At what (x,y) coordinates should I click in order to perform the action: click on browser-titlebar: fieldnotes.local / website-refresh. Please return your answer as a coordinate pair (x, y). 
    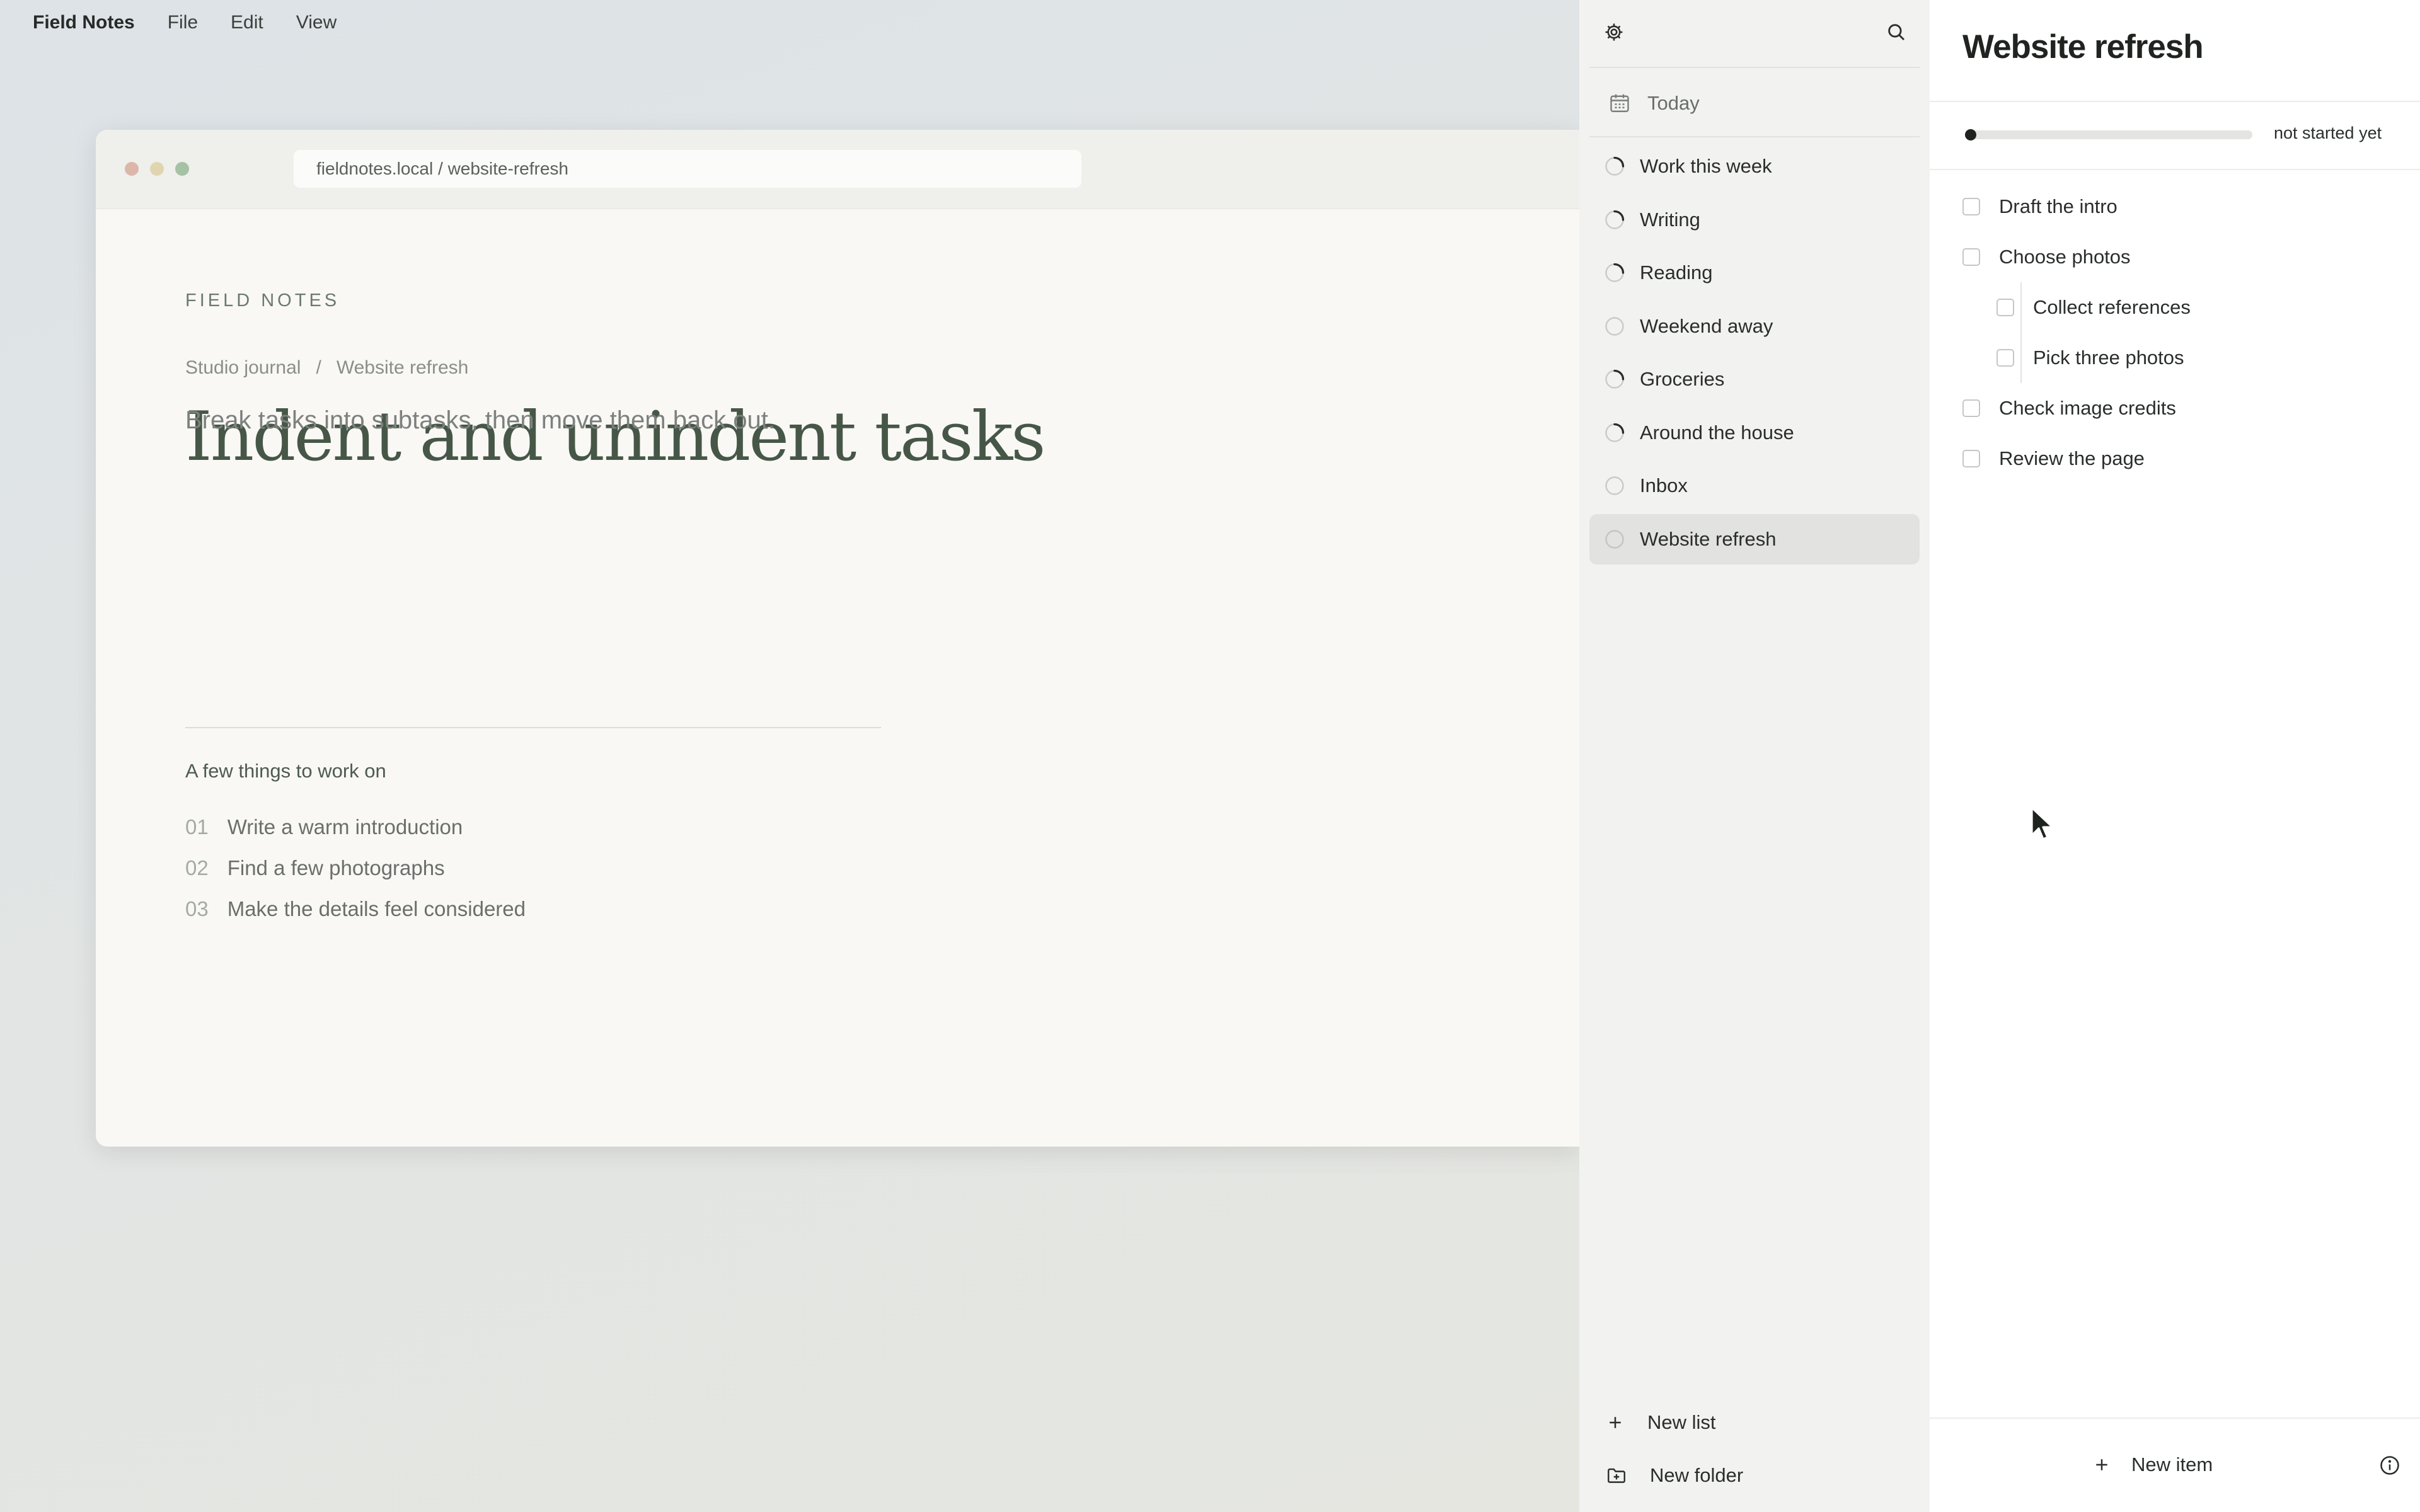
    Looking at the image, I should click on (837, 169).